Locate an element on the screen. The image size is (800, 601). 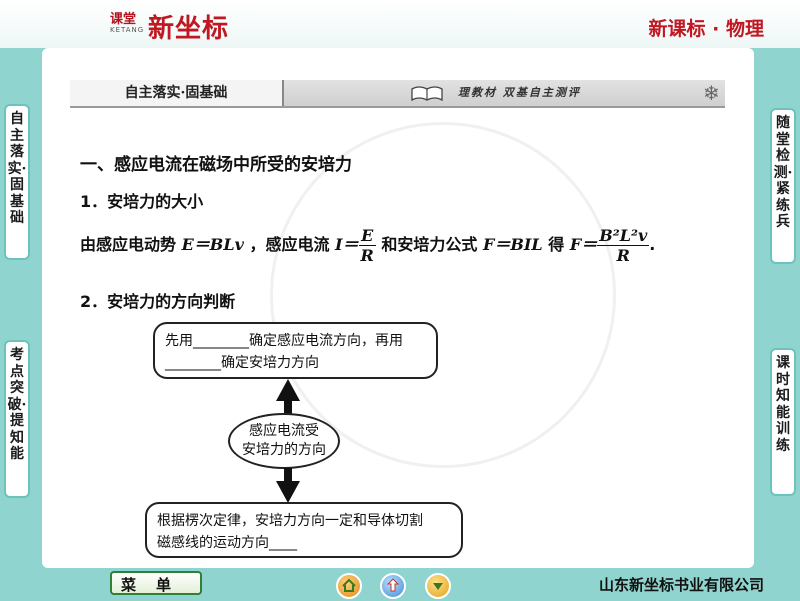
current-denominator: R is located at coordinates (367, 255).